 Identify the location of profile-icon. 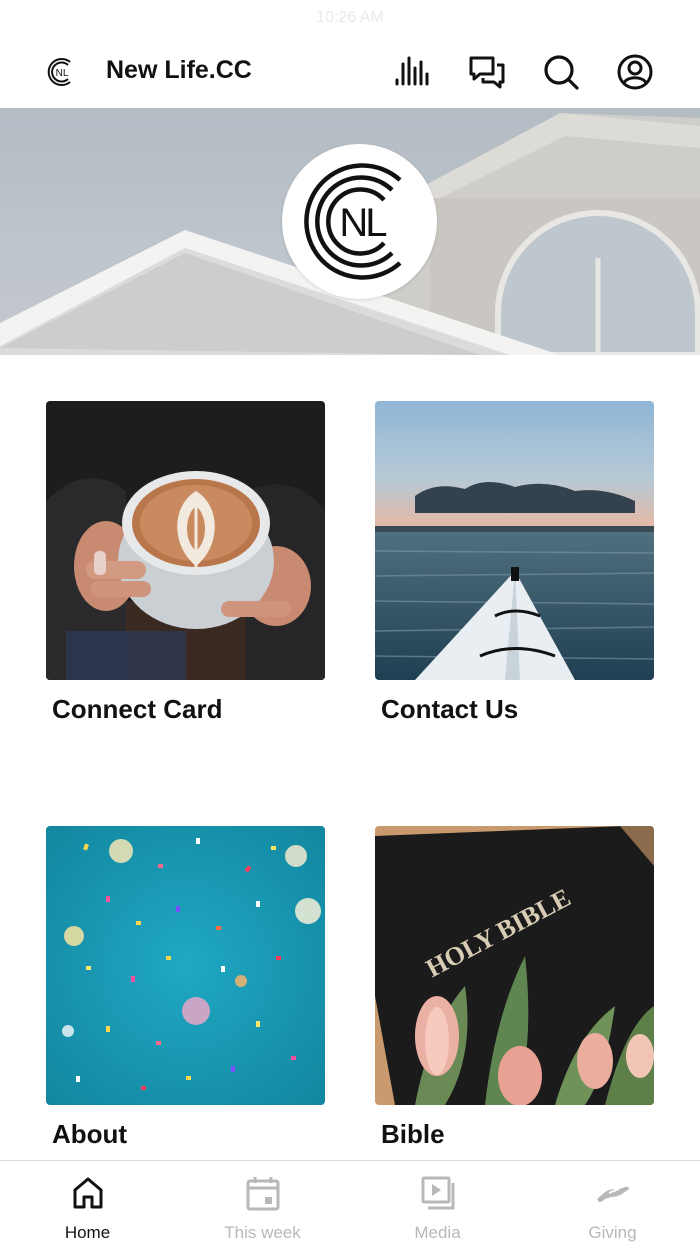
(635, 72).